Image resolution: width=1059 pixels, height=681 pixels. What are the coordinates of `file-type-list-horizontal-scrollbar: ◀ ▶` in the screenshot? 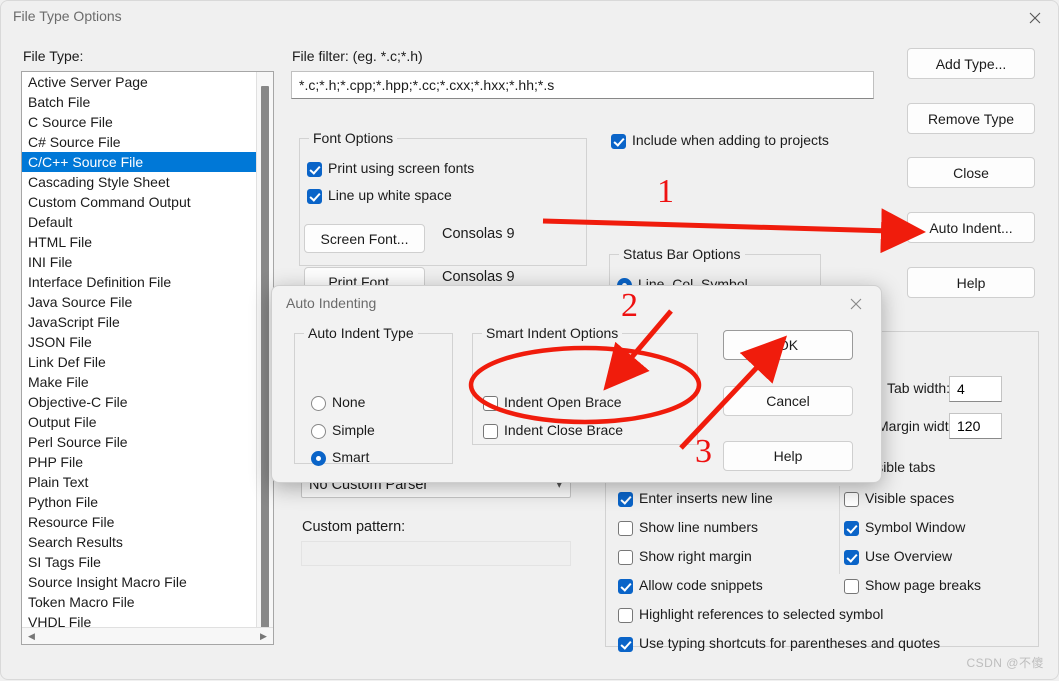 It's located at (147, 635).